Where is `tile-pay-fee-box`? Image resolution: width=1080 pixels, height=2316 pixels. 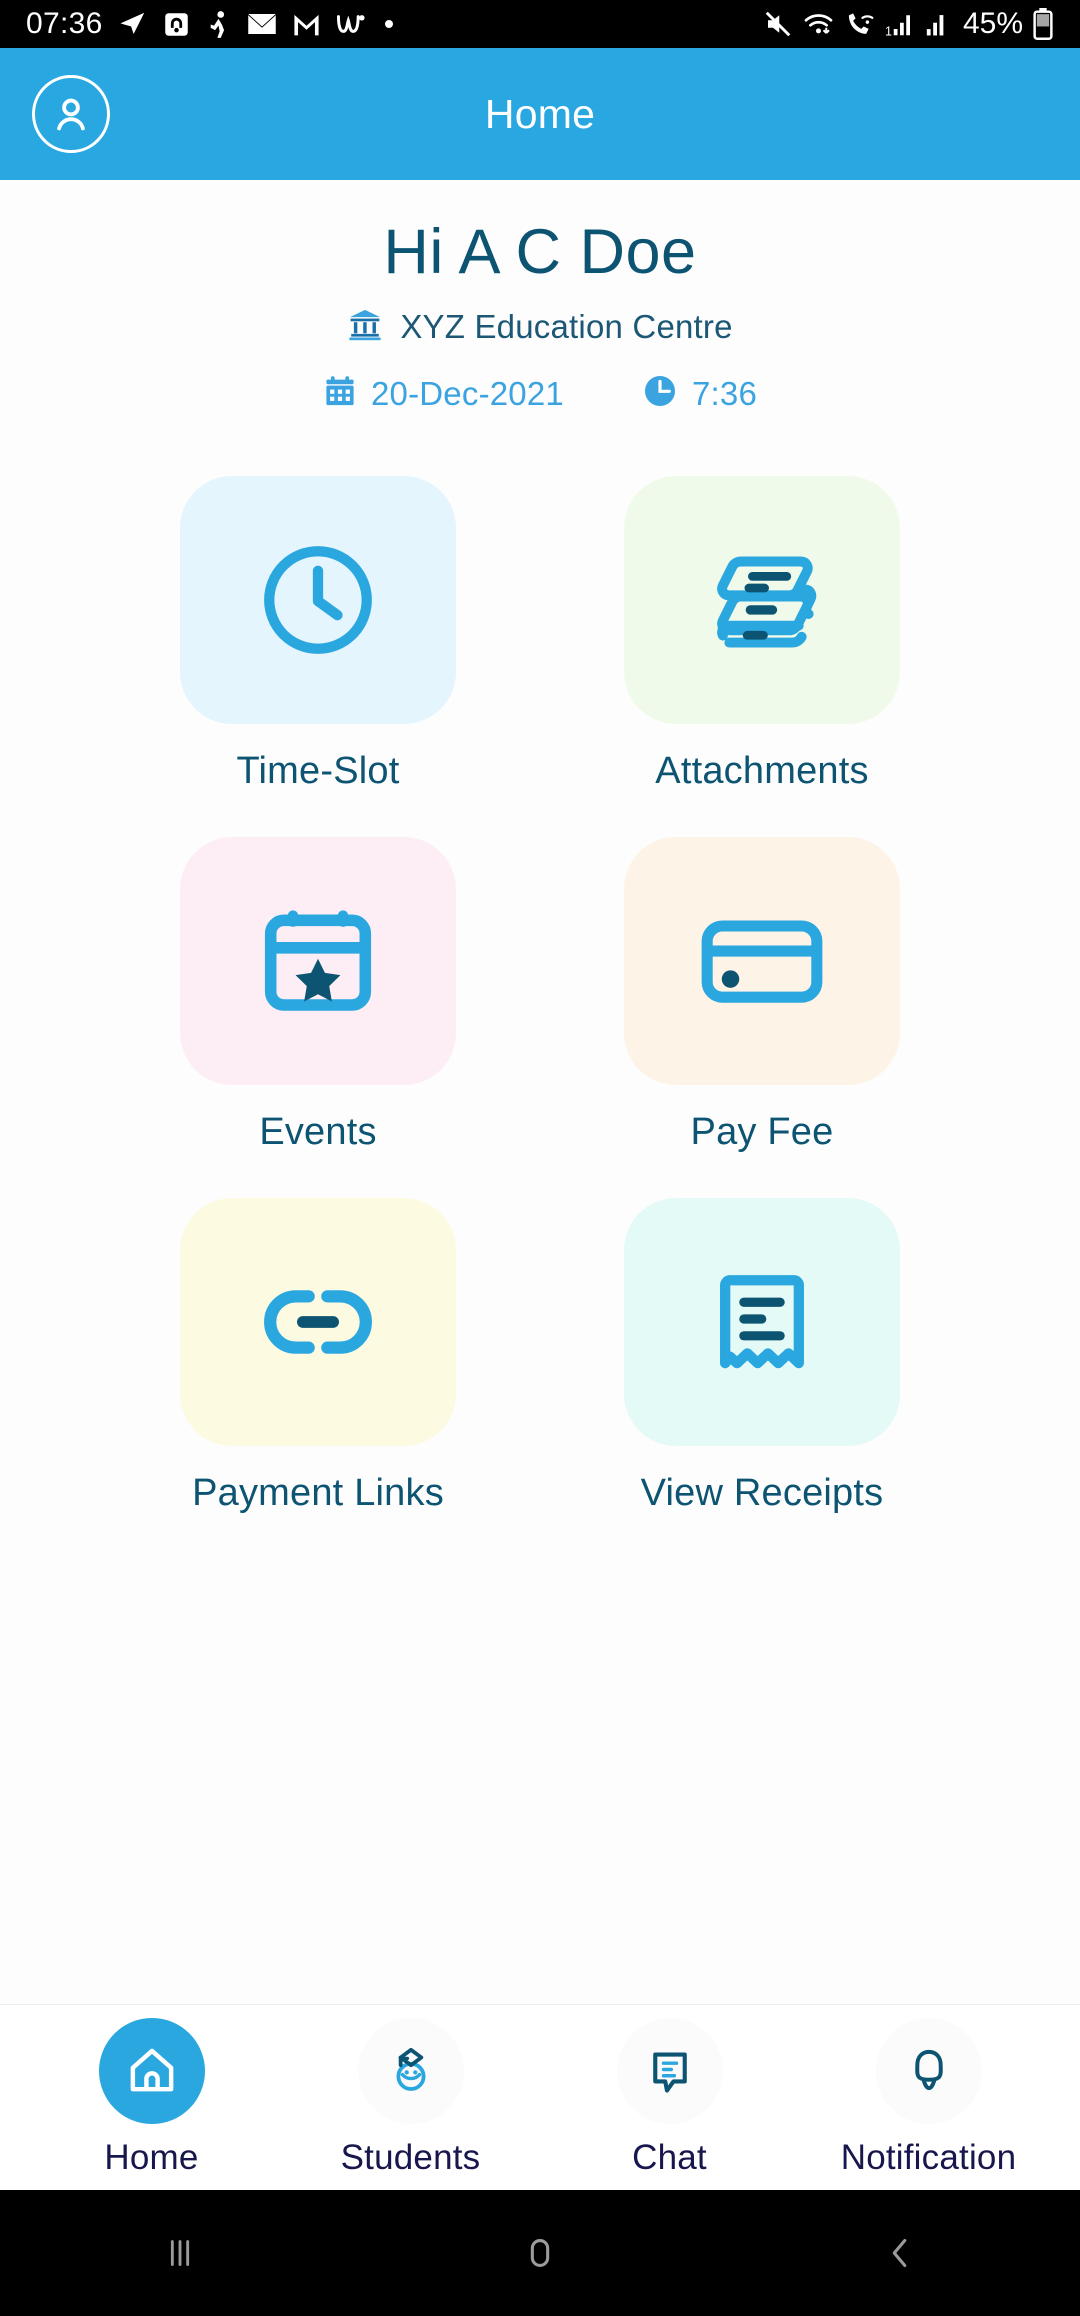
tile-pay-fee-box is located at coordinates (762, 961).